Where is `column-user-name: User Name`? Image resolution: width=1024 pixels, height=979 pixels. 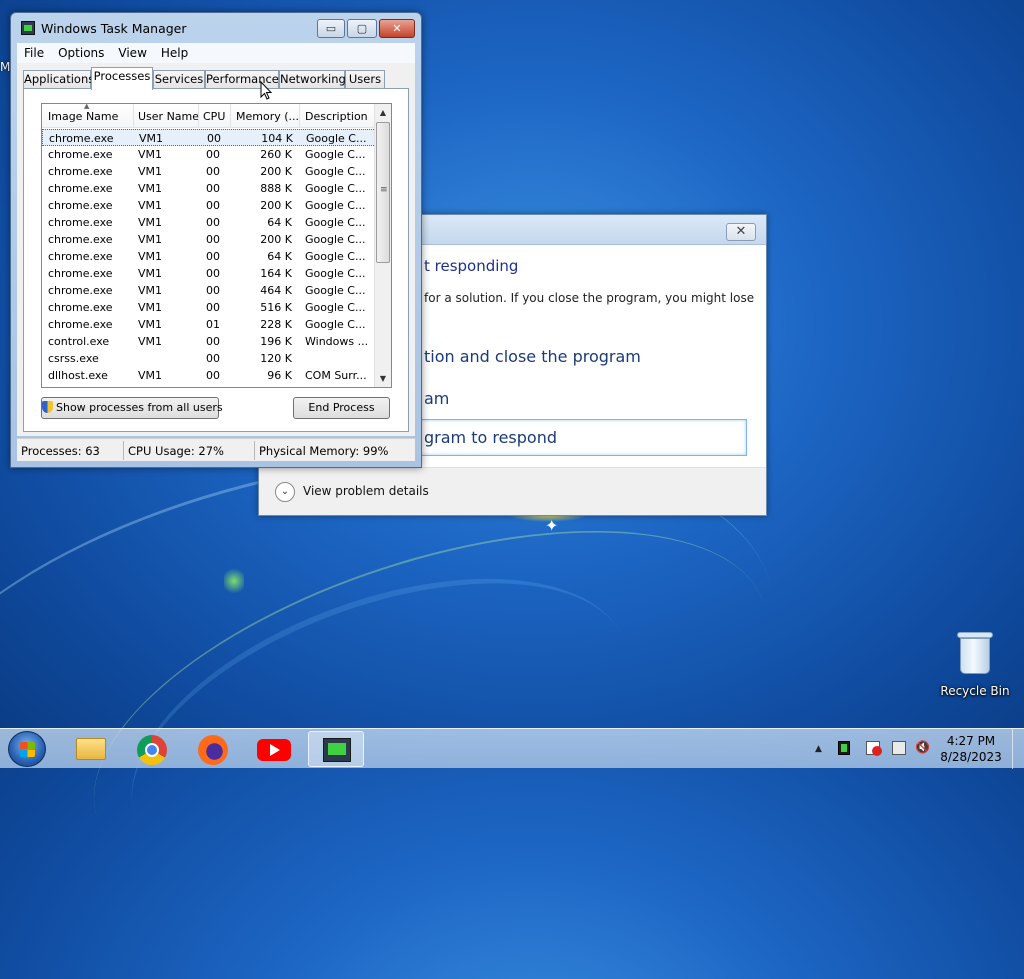
column-user-name: User Name is located at coordinates (169, 116).